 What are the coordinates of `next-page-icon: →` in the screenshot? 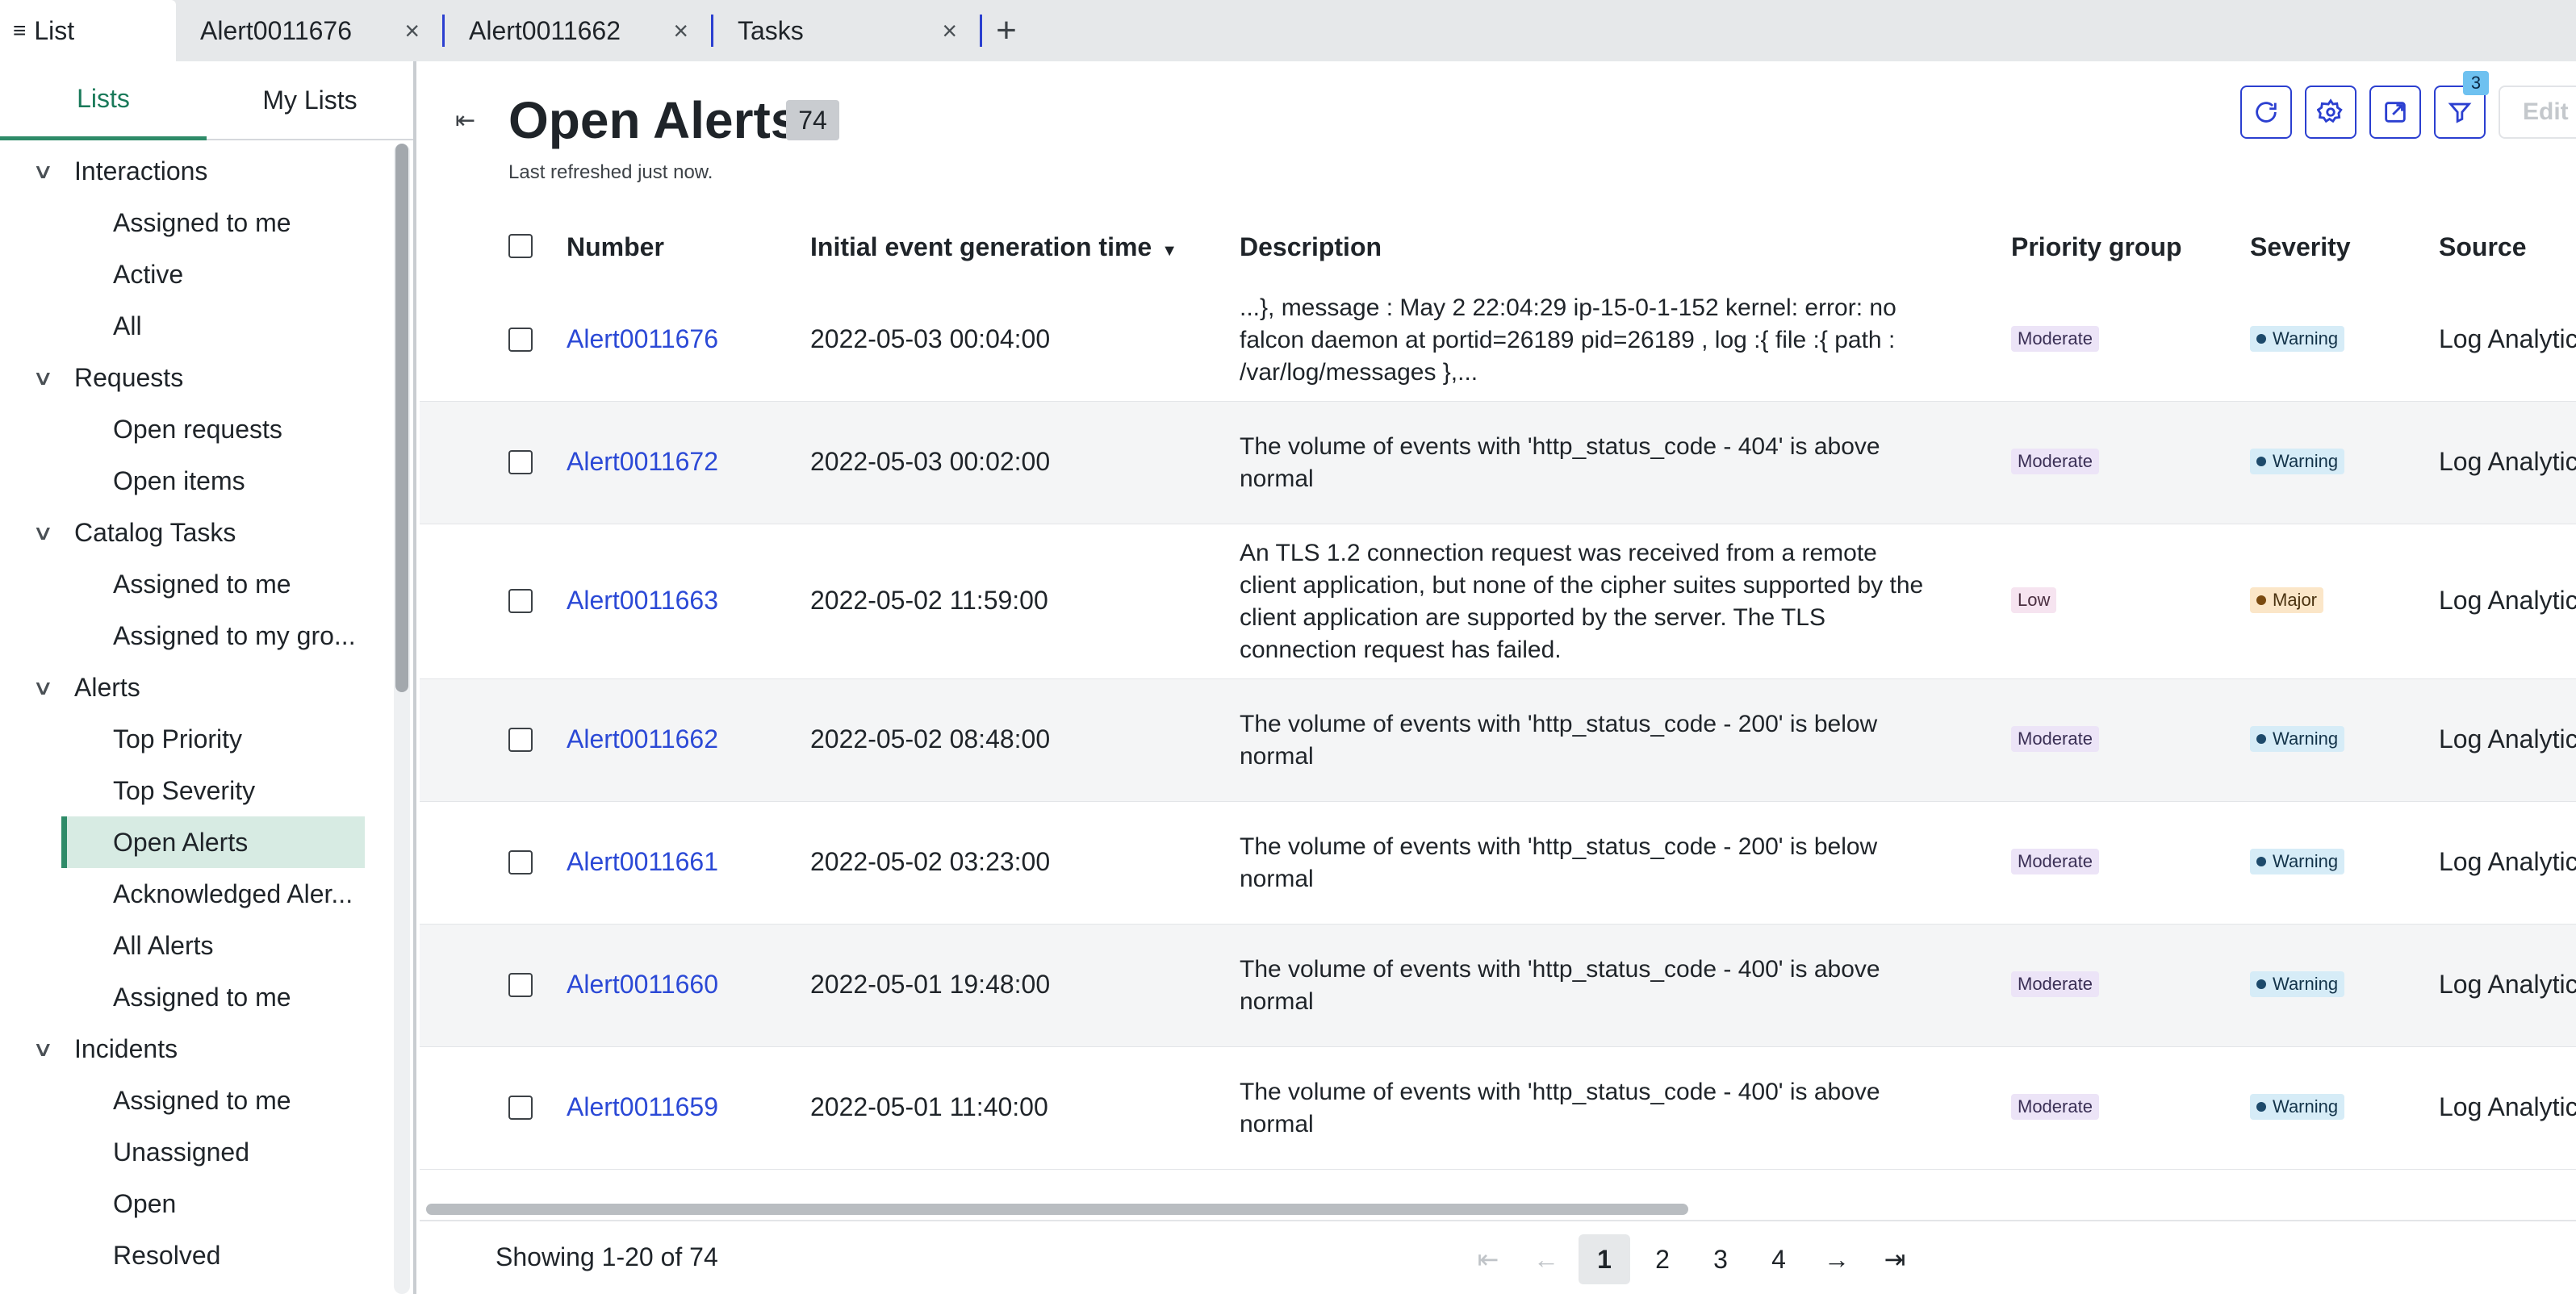 It's located at (1837, 1259).